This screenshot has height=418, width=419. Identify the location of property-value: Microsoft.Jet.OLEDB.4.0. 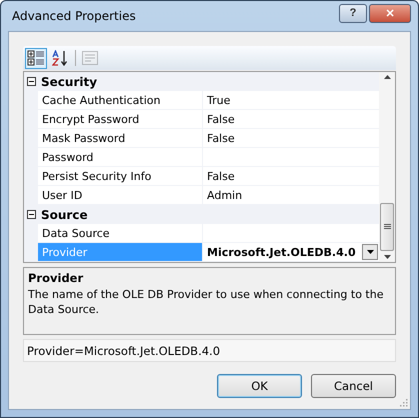
(281, 252).